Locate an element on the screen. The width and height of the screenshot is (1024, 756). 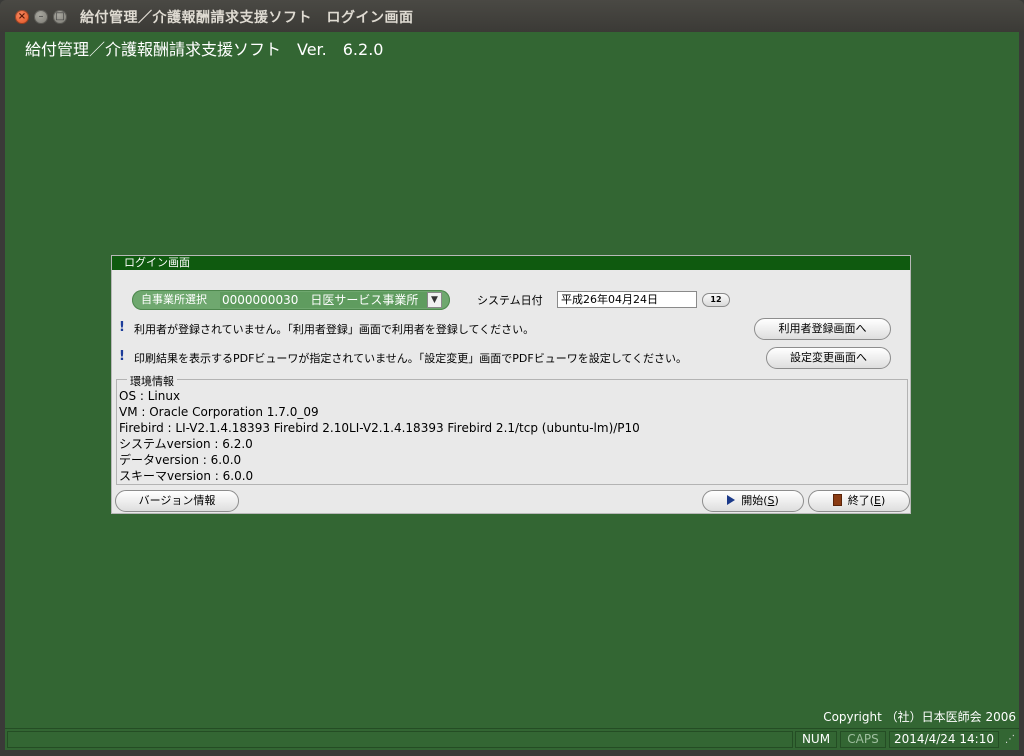
maximize-window-icon: □ is located at coordinates (60, 17).